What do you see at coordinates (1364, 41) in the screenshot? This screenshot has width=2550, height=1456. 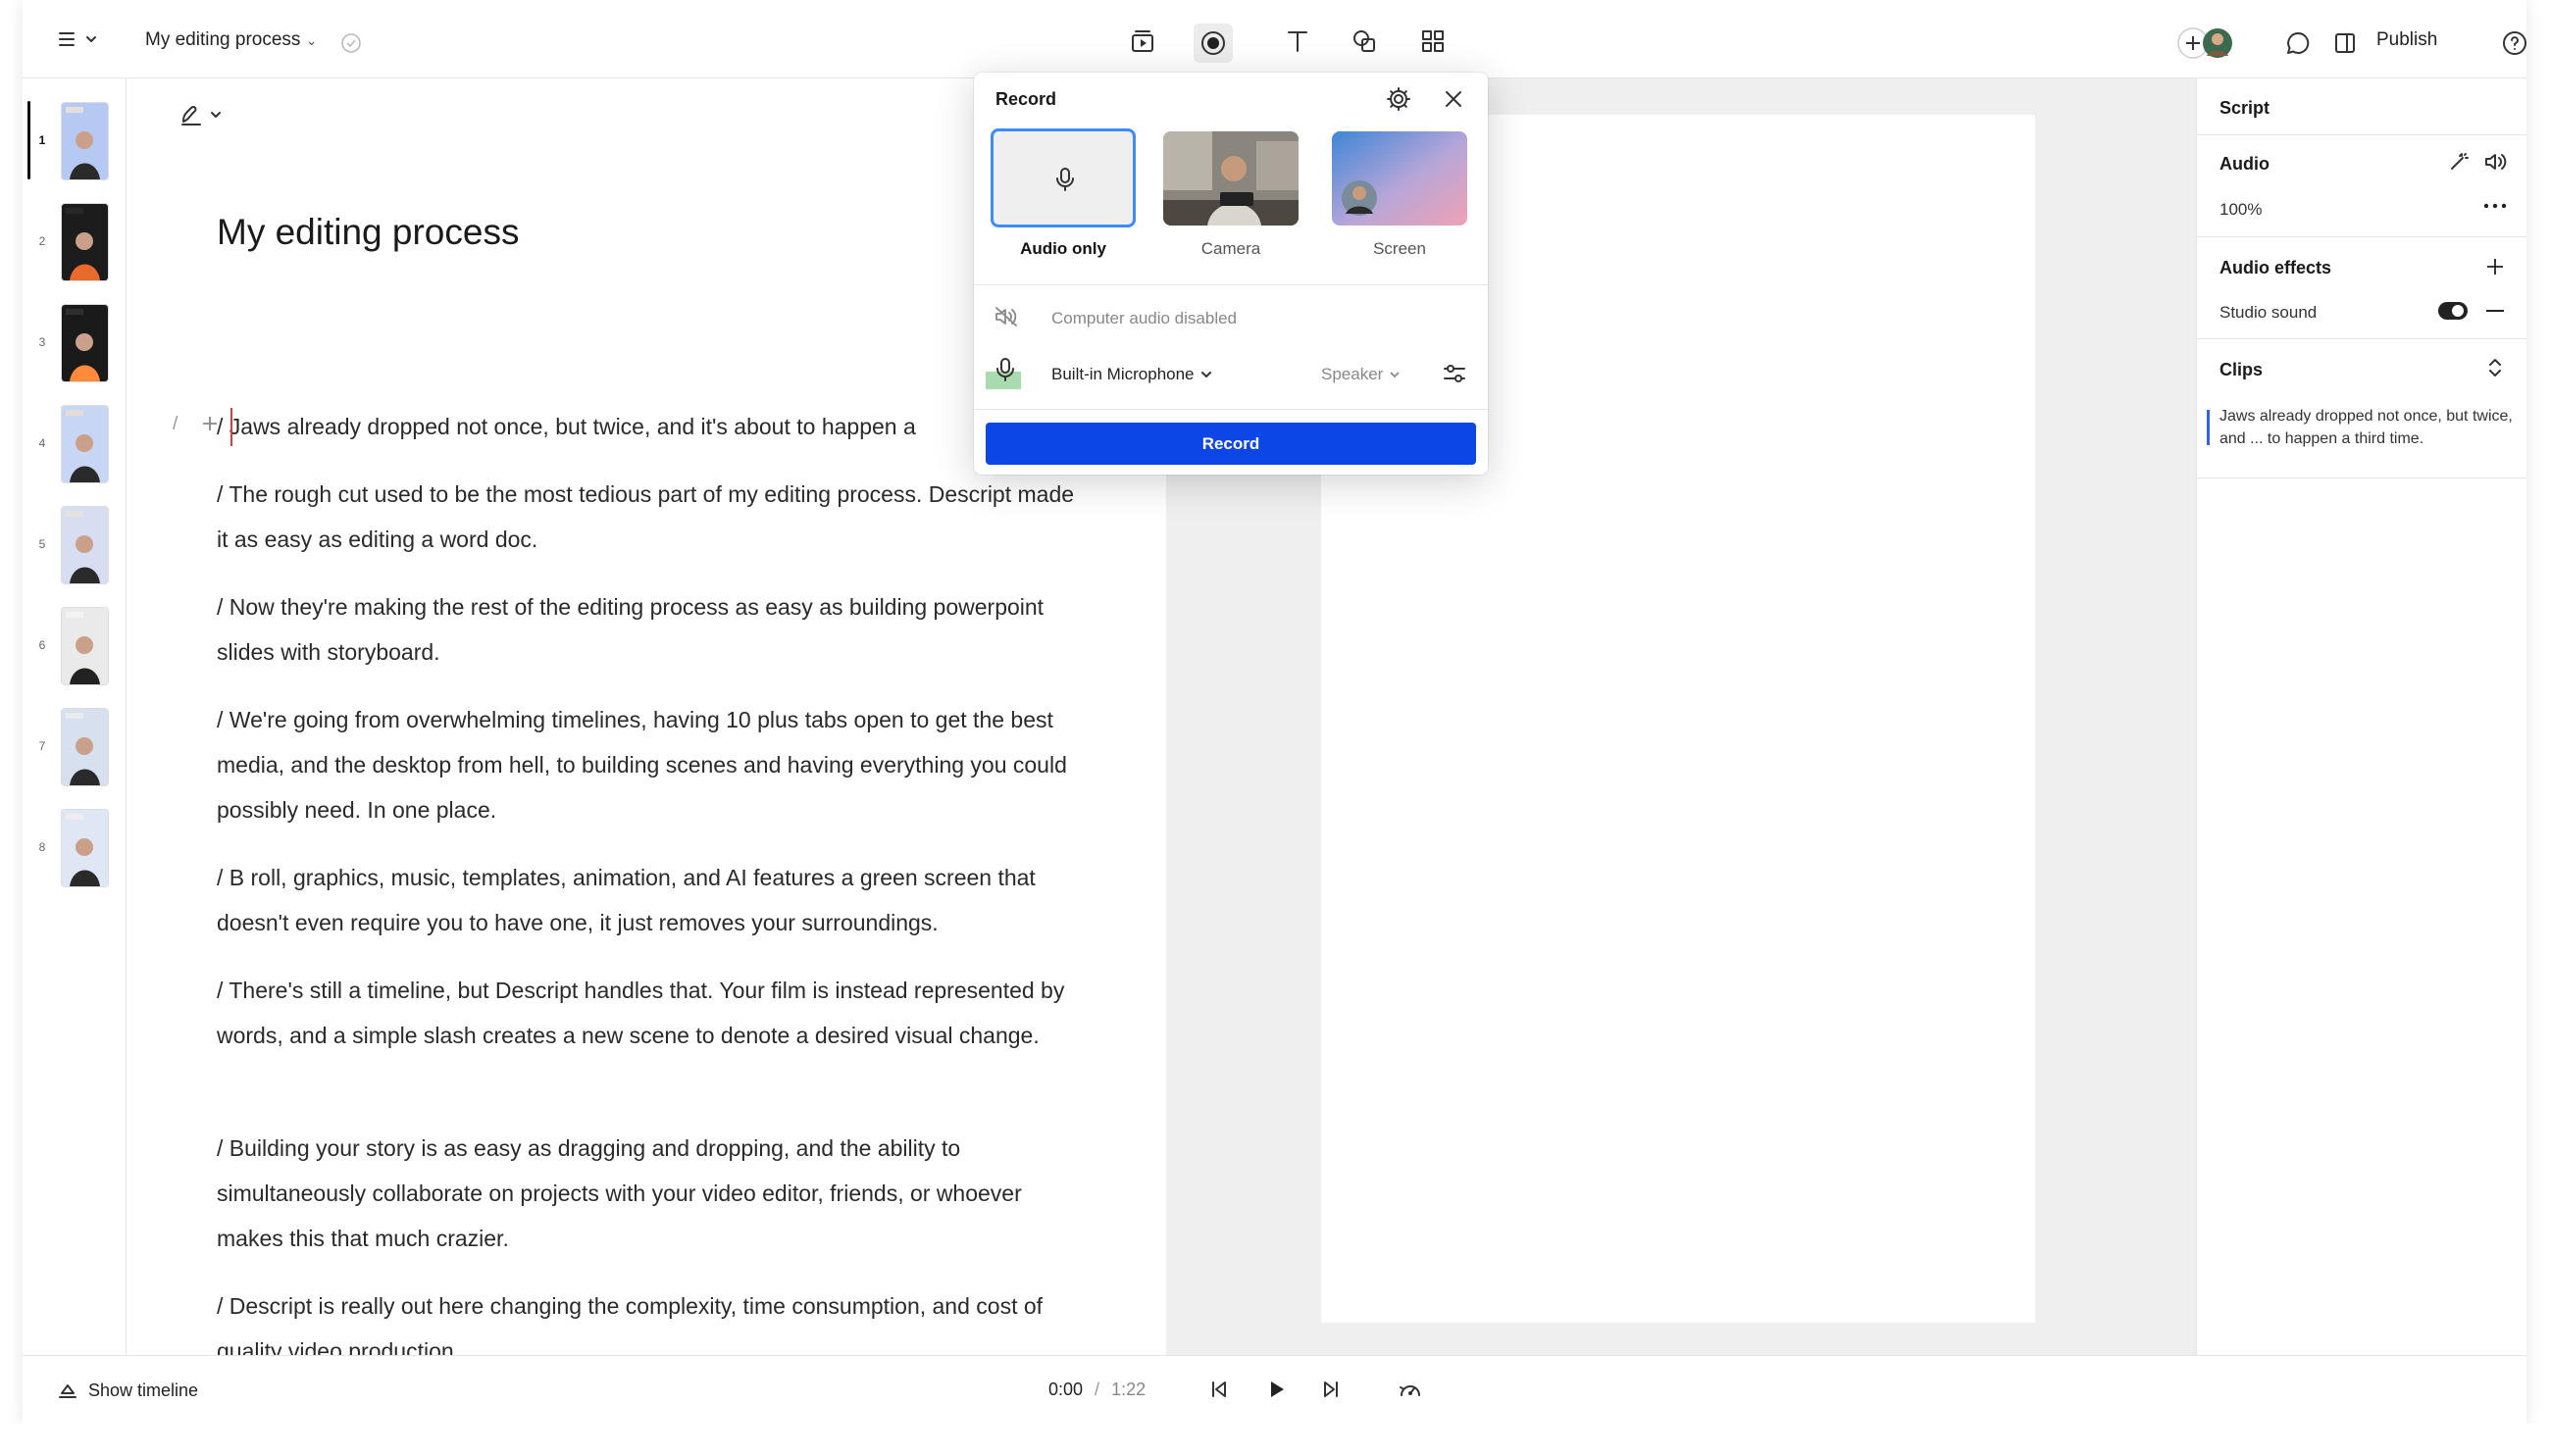 I see `shapes-button` at bounding box center [1364, 41].